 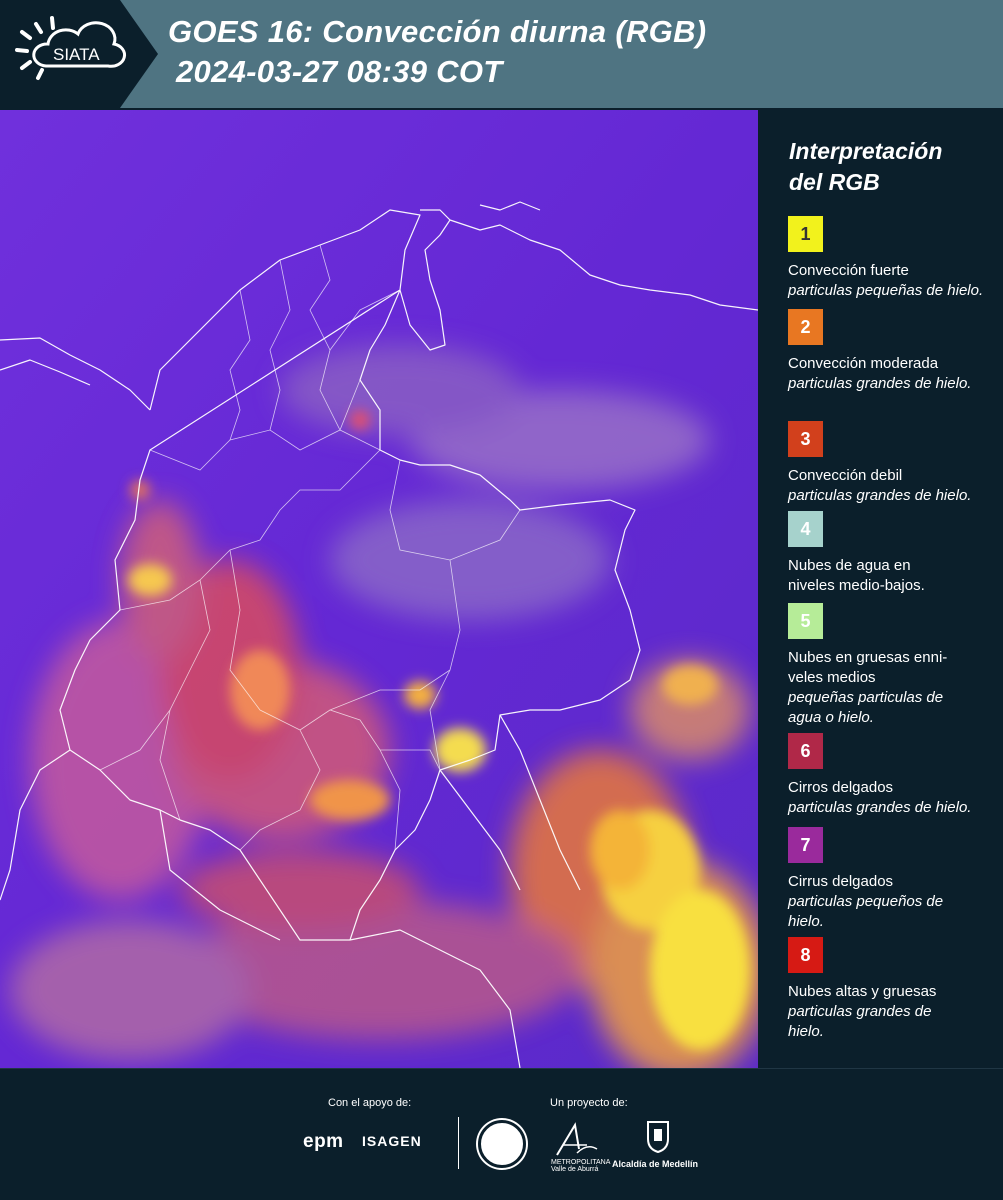 What do you see at coordinates (805, 529) in the screenshot?
I see `legend-swatch: 4` at bounding box center [805, 529].